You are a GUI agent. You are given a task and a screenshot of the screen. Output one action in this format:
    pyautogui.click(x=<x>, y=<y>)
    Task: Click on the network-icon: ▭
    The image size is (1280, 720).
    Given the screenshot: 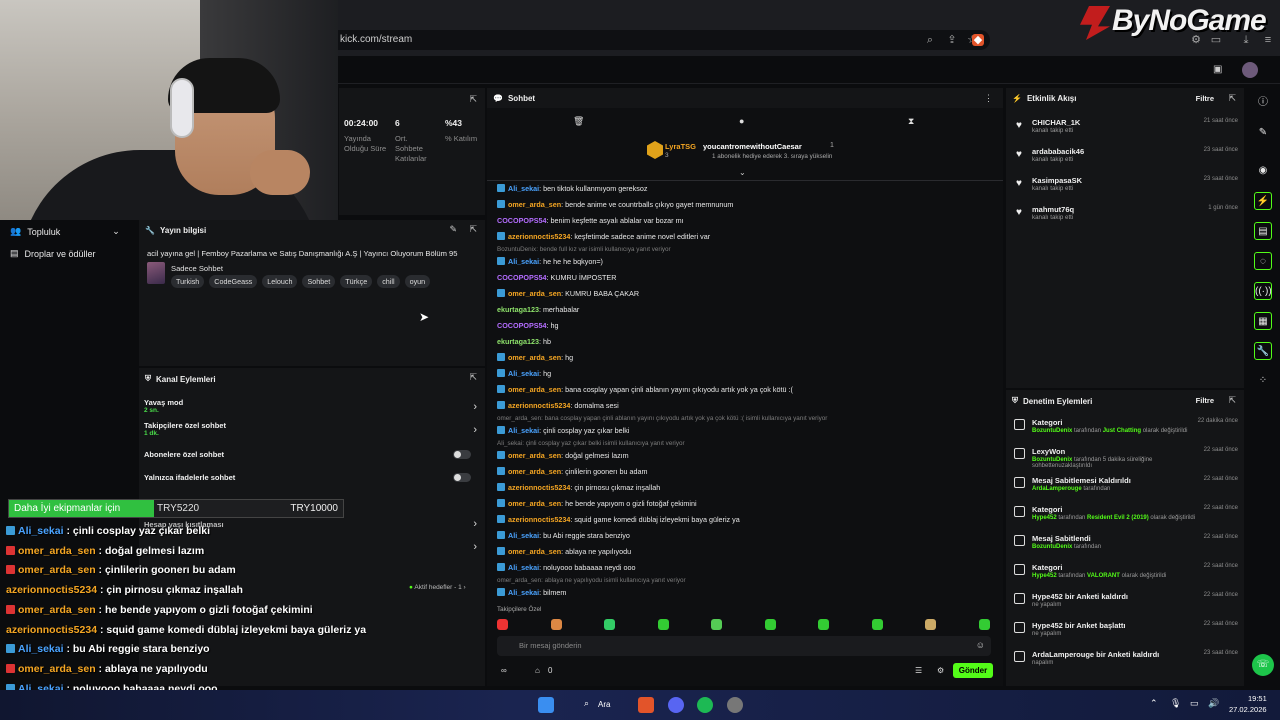 What is the action you would take?
    pyautogui.click(x=1194, y=703)
    